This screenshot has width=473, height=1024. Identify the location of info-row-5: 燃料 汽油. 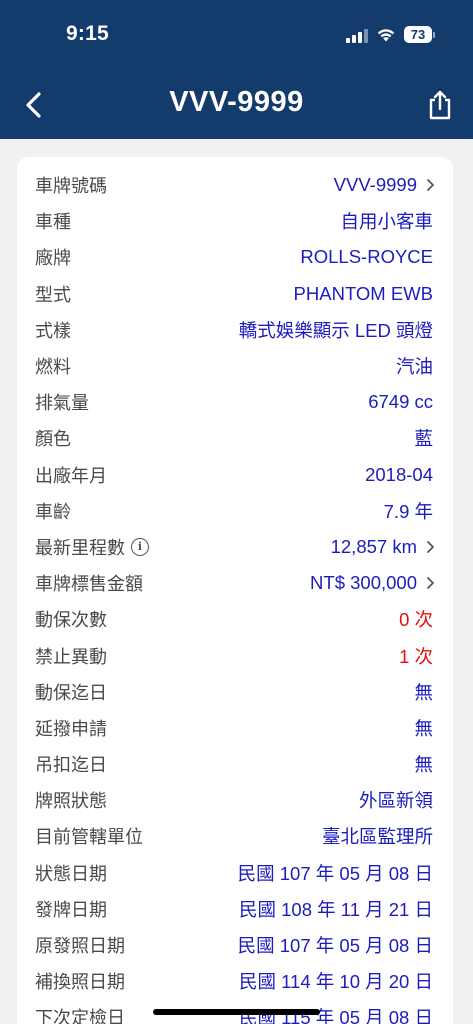
(235, 366).